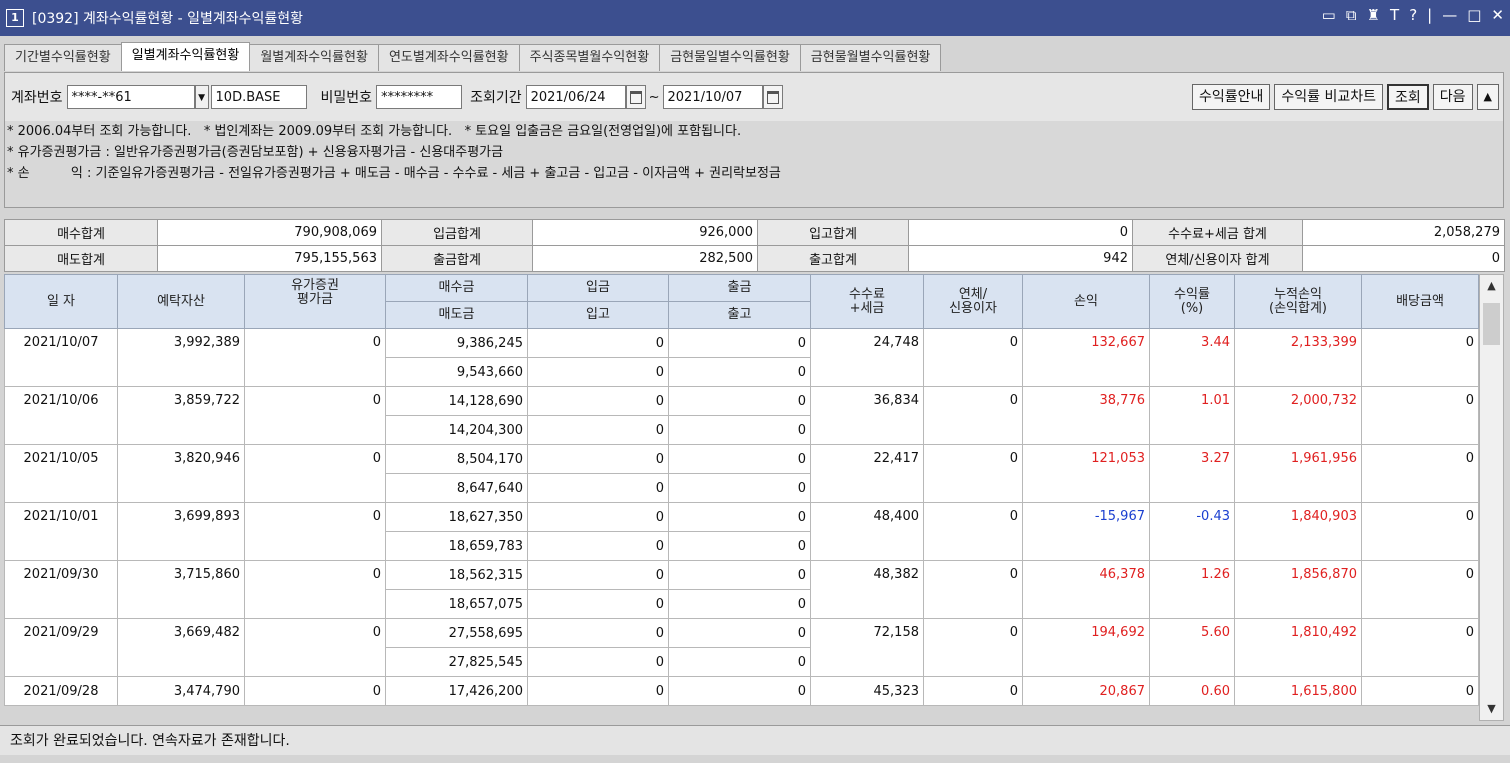 Image resolution: width=1510 pixels, height=763 pixels. Describe the element at coordinates (315, 301) in the screenshot. I see `col-header-securities: 유가증권 평가금` at that location.